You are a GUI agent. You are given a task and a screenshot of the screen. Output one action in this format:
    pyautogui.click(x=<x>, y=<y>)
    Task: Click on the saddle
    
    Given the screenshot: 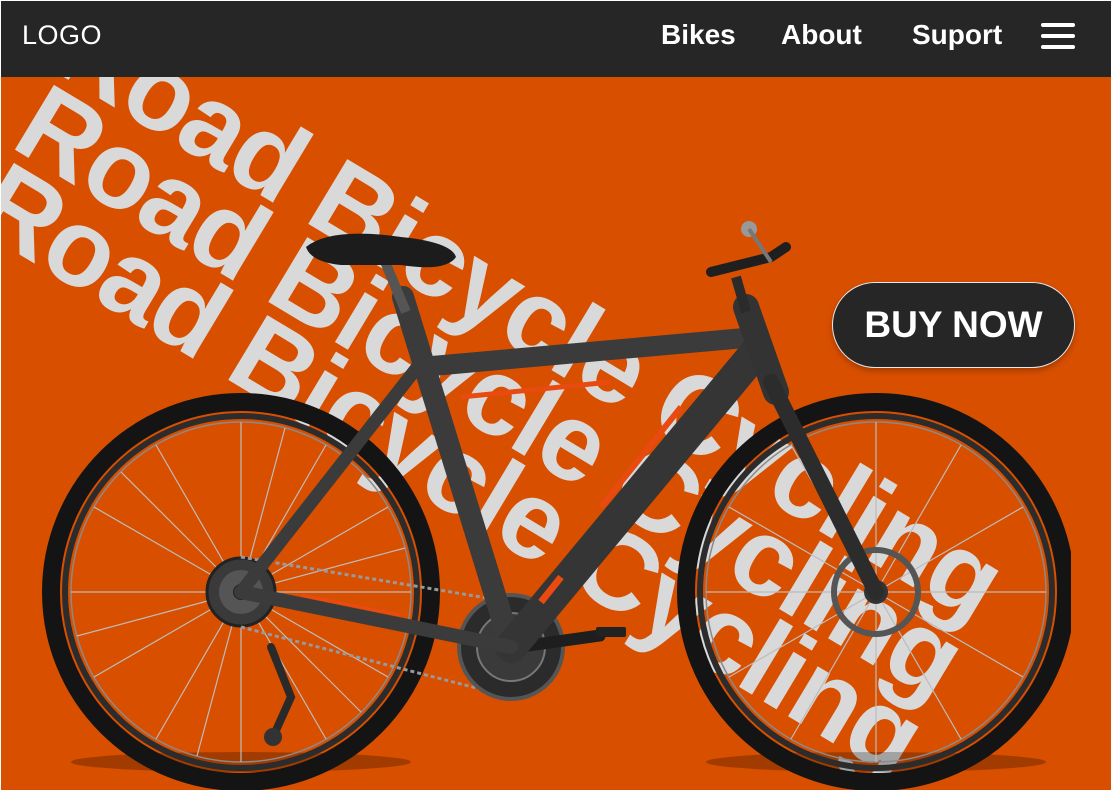 What is the action you would take?
    pyautogui.click(x=381, y=273)
    